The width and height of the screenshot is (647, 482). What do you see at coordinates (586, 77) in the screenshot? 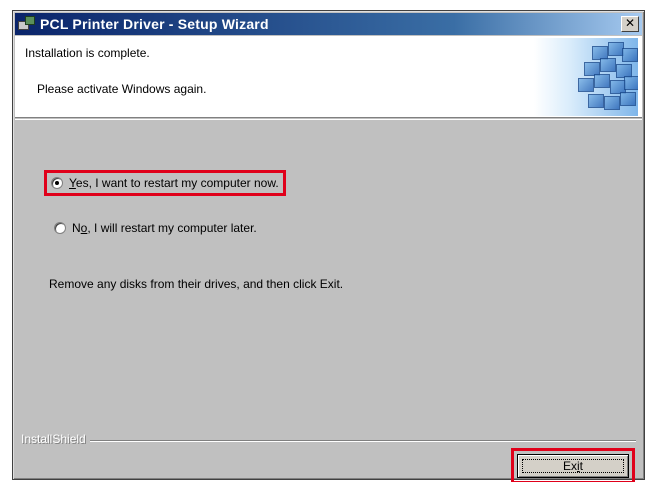
I see `header-cubes-graphic` at bounding box center [586, 77].